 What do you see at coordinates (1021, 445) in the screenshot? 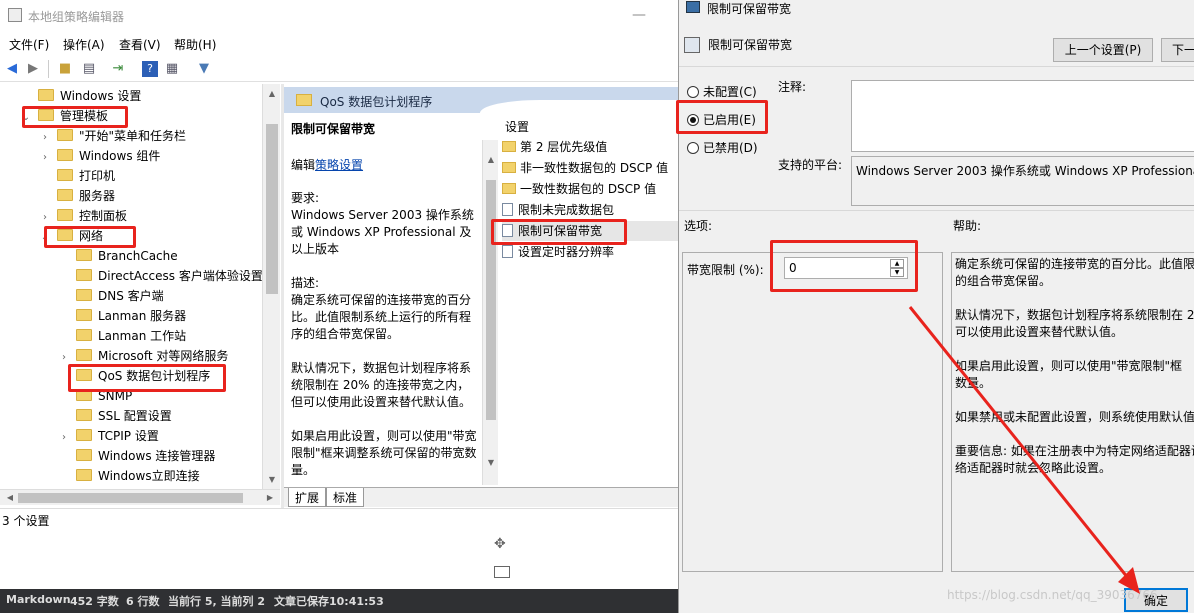
I see `annotation-arrow-line` at bounding box center [1021, 445].